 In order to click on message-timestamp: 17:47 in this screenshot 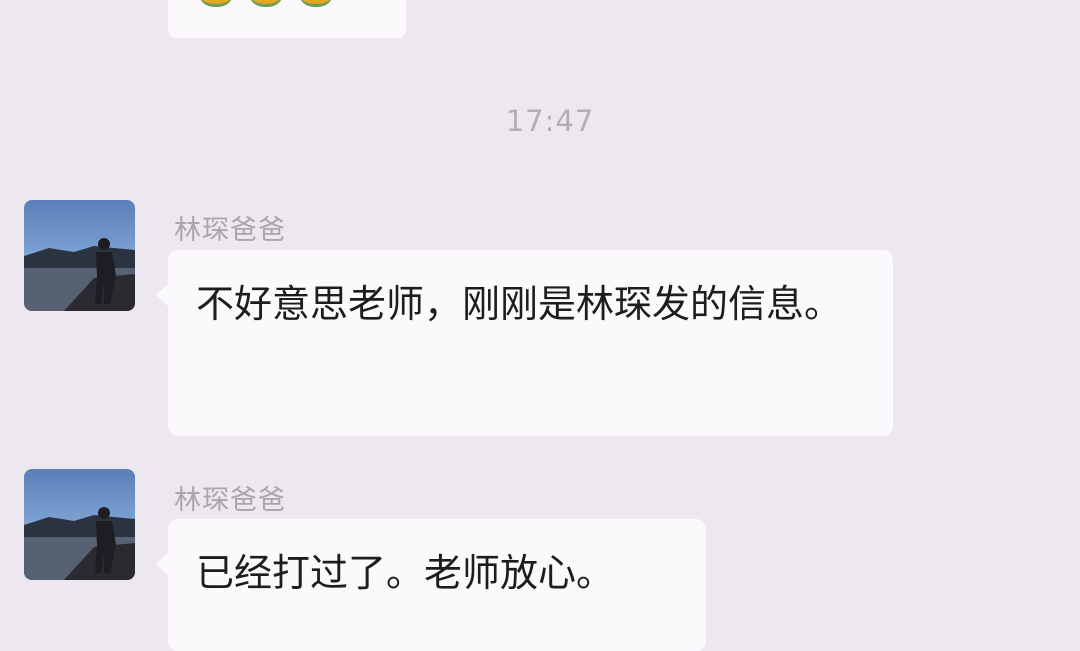, I will do `click(550, 121)`.